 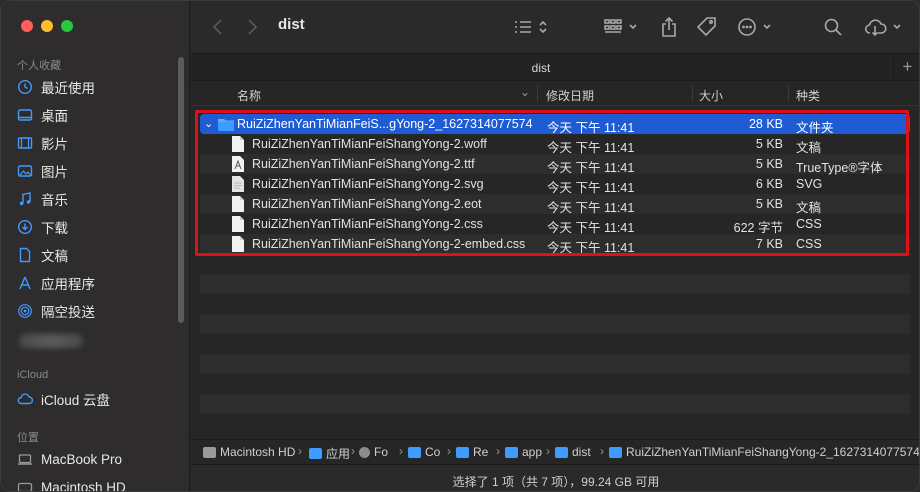 I want to click on disclosure-chevron-icon: ⌄, so click(x=208, y=123).